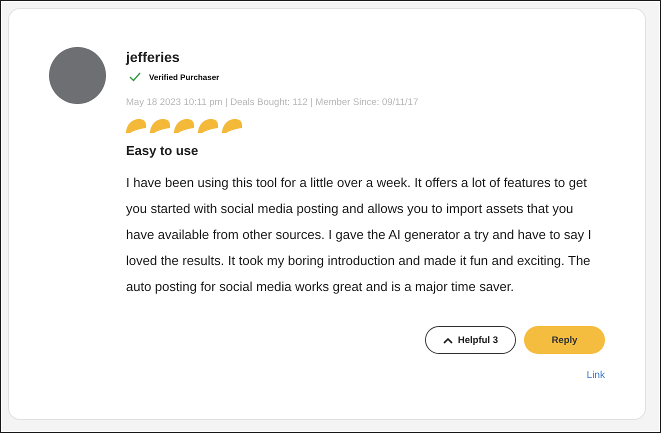  What do you see at coordinates (273, 102) in the screenshot?
I see `review-meta: May 18 2023 10:11 pm | Deals Bought: 112 | Member Since: 09/11/17` at bounding box center [273, 102].